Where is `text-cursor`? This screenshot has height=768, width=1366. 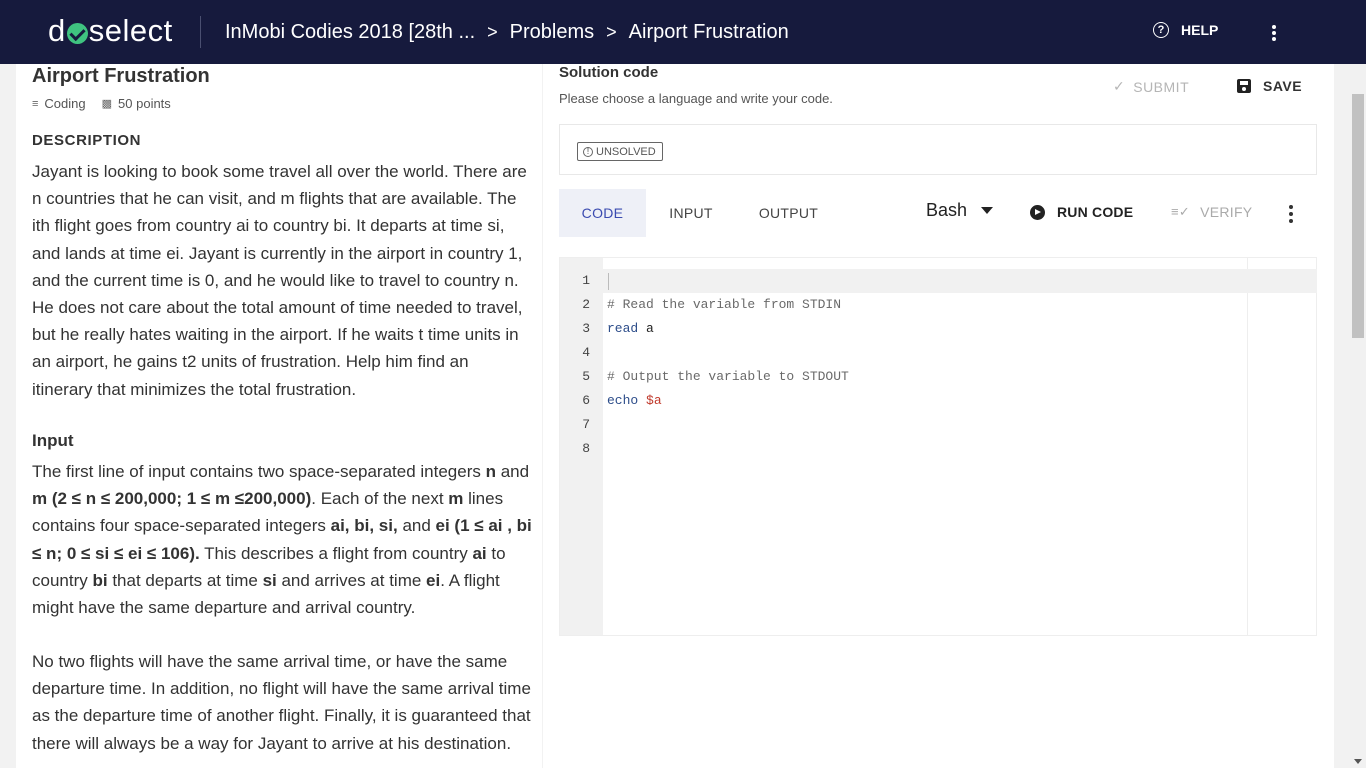
text-cursor is located at coordinates (608, 281).